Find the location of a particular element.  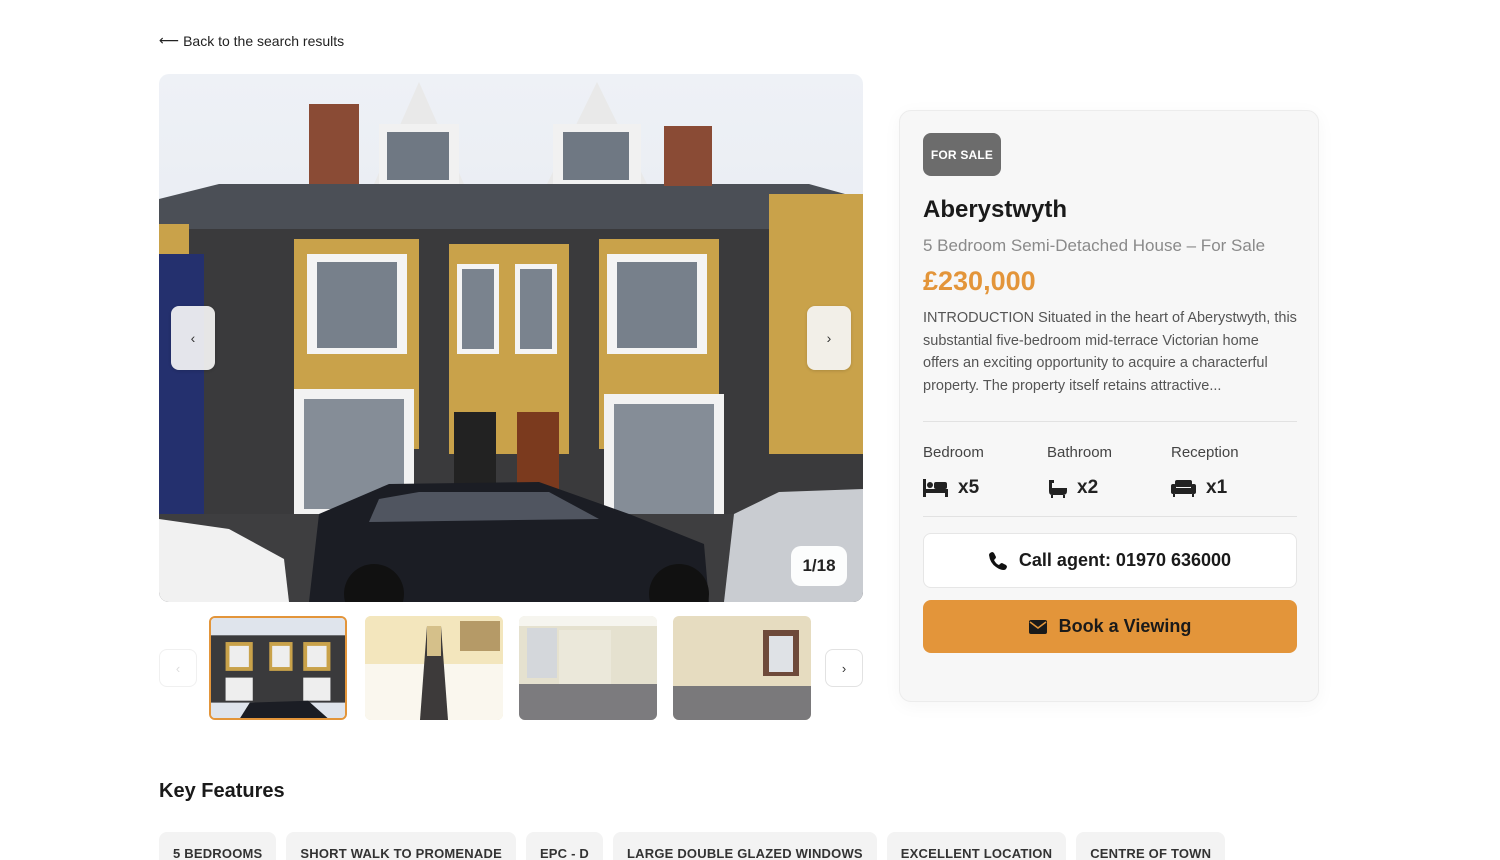

gallery-prev-button: ‹ is located at coordinates (193, 338).